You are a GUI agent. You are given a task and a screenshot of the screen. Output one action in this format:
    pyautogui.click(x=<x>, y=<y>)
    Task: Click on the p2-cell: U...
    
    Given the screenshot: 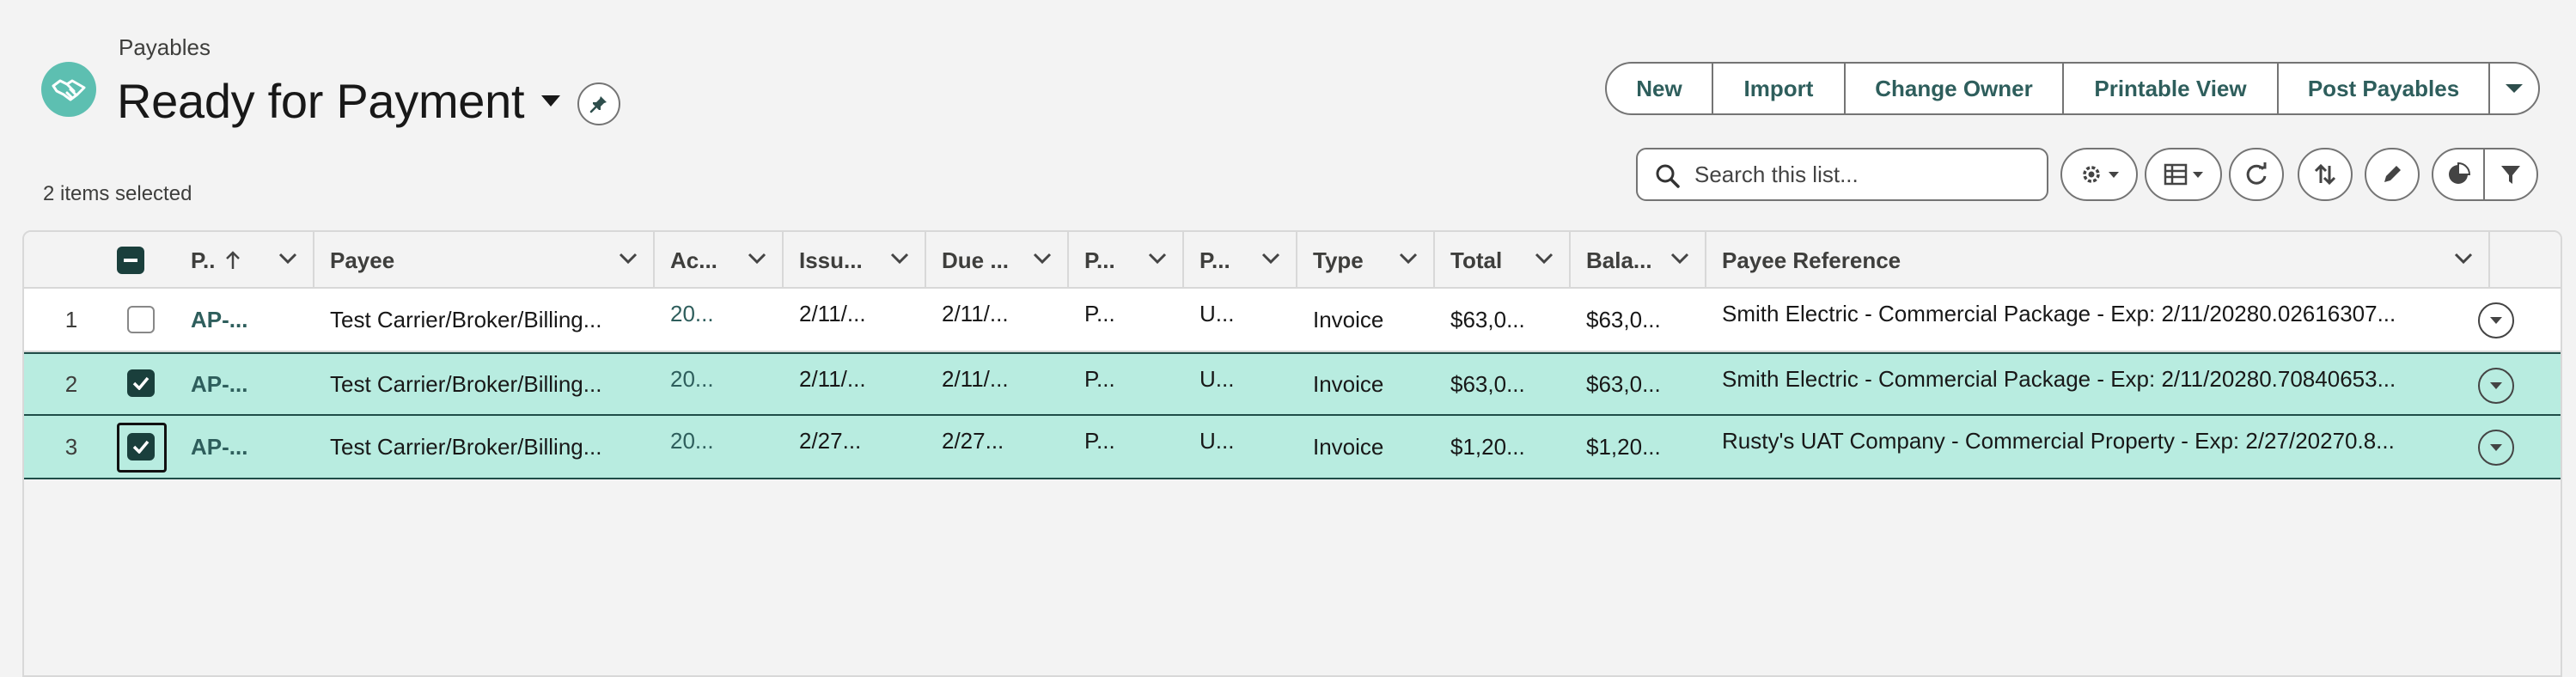 What is the action you would take?
    pyautogui.click(x=1217, y=379)
    